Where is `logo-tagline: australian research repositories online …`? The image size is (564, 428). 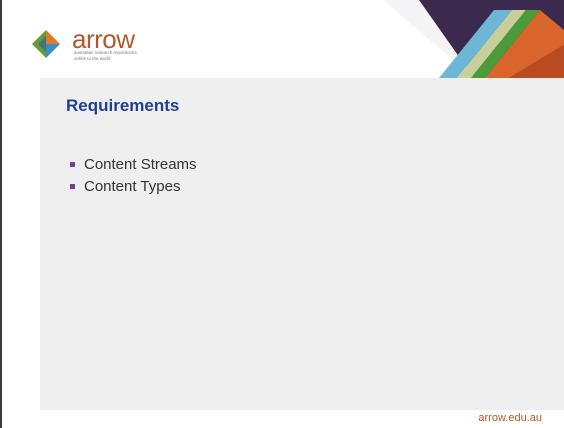
logo-tagline: australian research repositories online … is located at coordinates (105, 55).